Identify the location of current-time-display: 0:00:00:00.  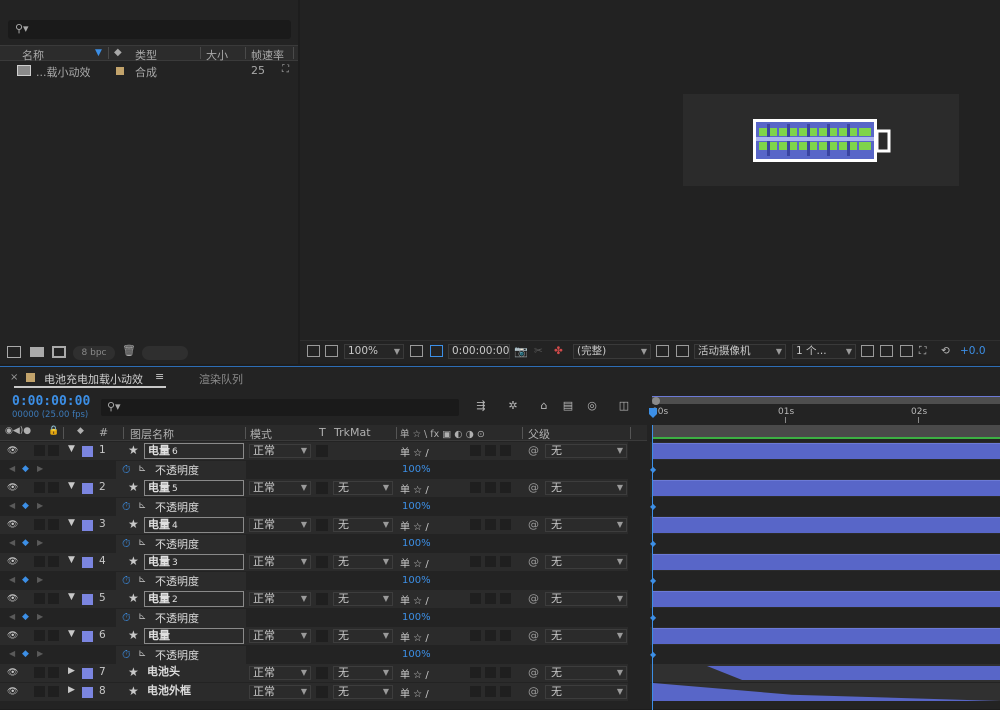
(51, 401).